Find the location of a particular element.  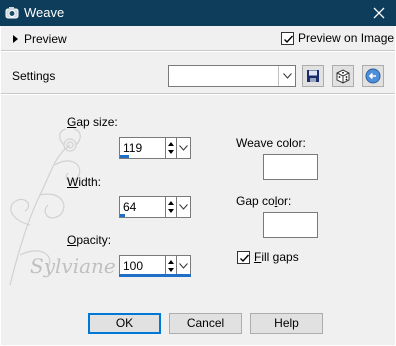

expand-triangle-icon is located at coordinates (15, 39).